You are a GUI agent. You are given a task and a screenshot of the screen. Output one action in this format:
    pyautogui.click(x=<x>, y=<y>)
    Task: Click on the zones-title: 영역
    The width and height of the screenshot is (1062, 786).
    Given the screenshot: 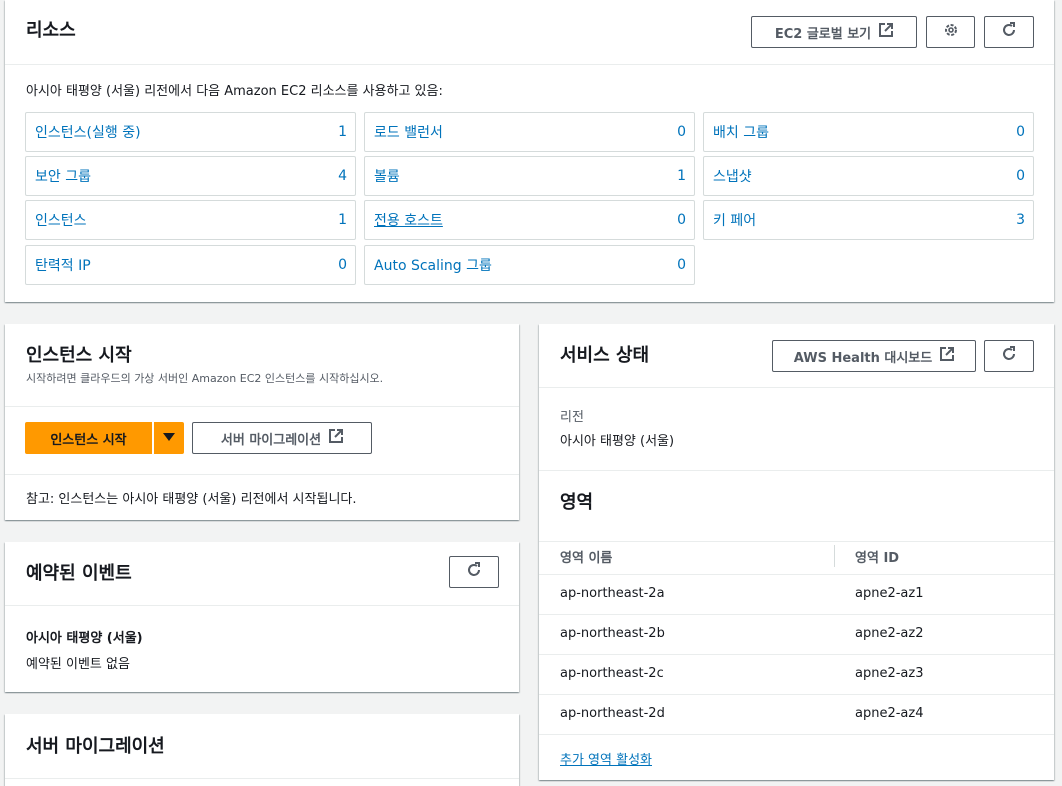 What is the action you would take?
    pyautogui.click(x=577, y=502)
    